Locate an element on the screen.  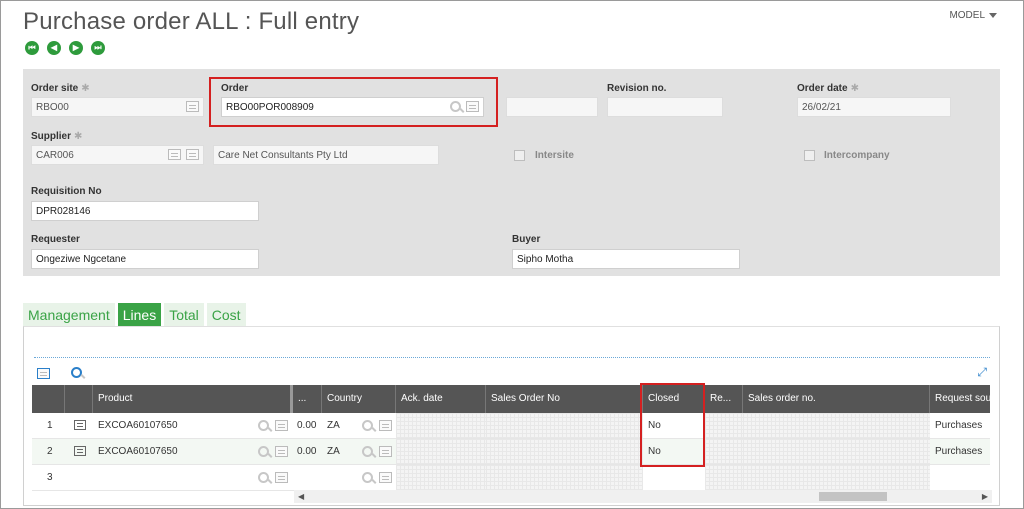
model-dropdown: MODEL is located at coordinates (973, 15).